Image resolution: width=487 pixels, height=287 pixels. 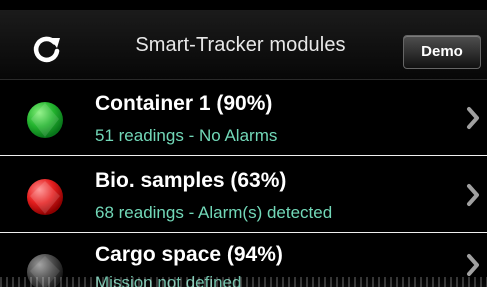 What do you see at coordinates (240, 45) in the screenshot?
I see `page-title: Smart-Tracker modules` at bounding box center [240, 45].